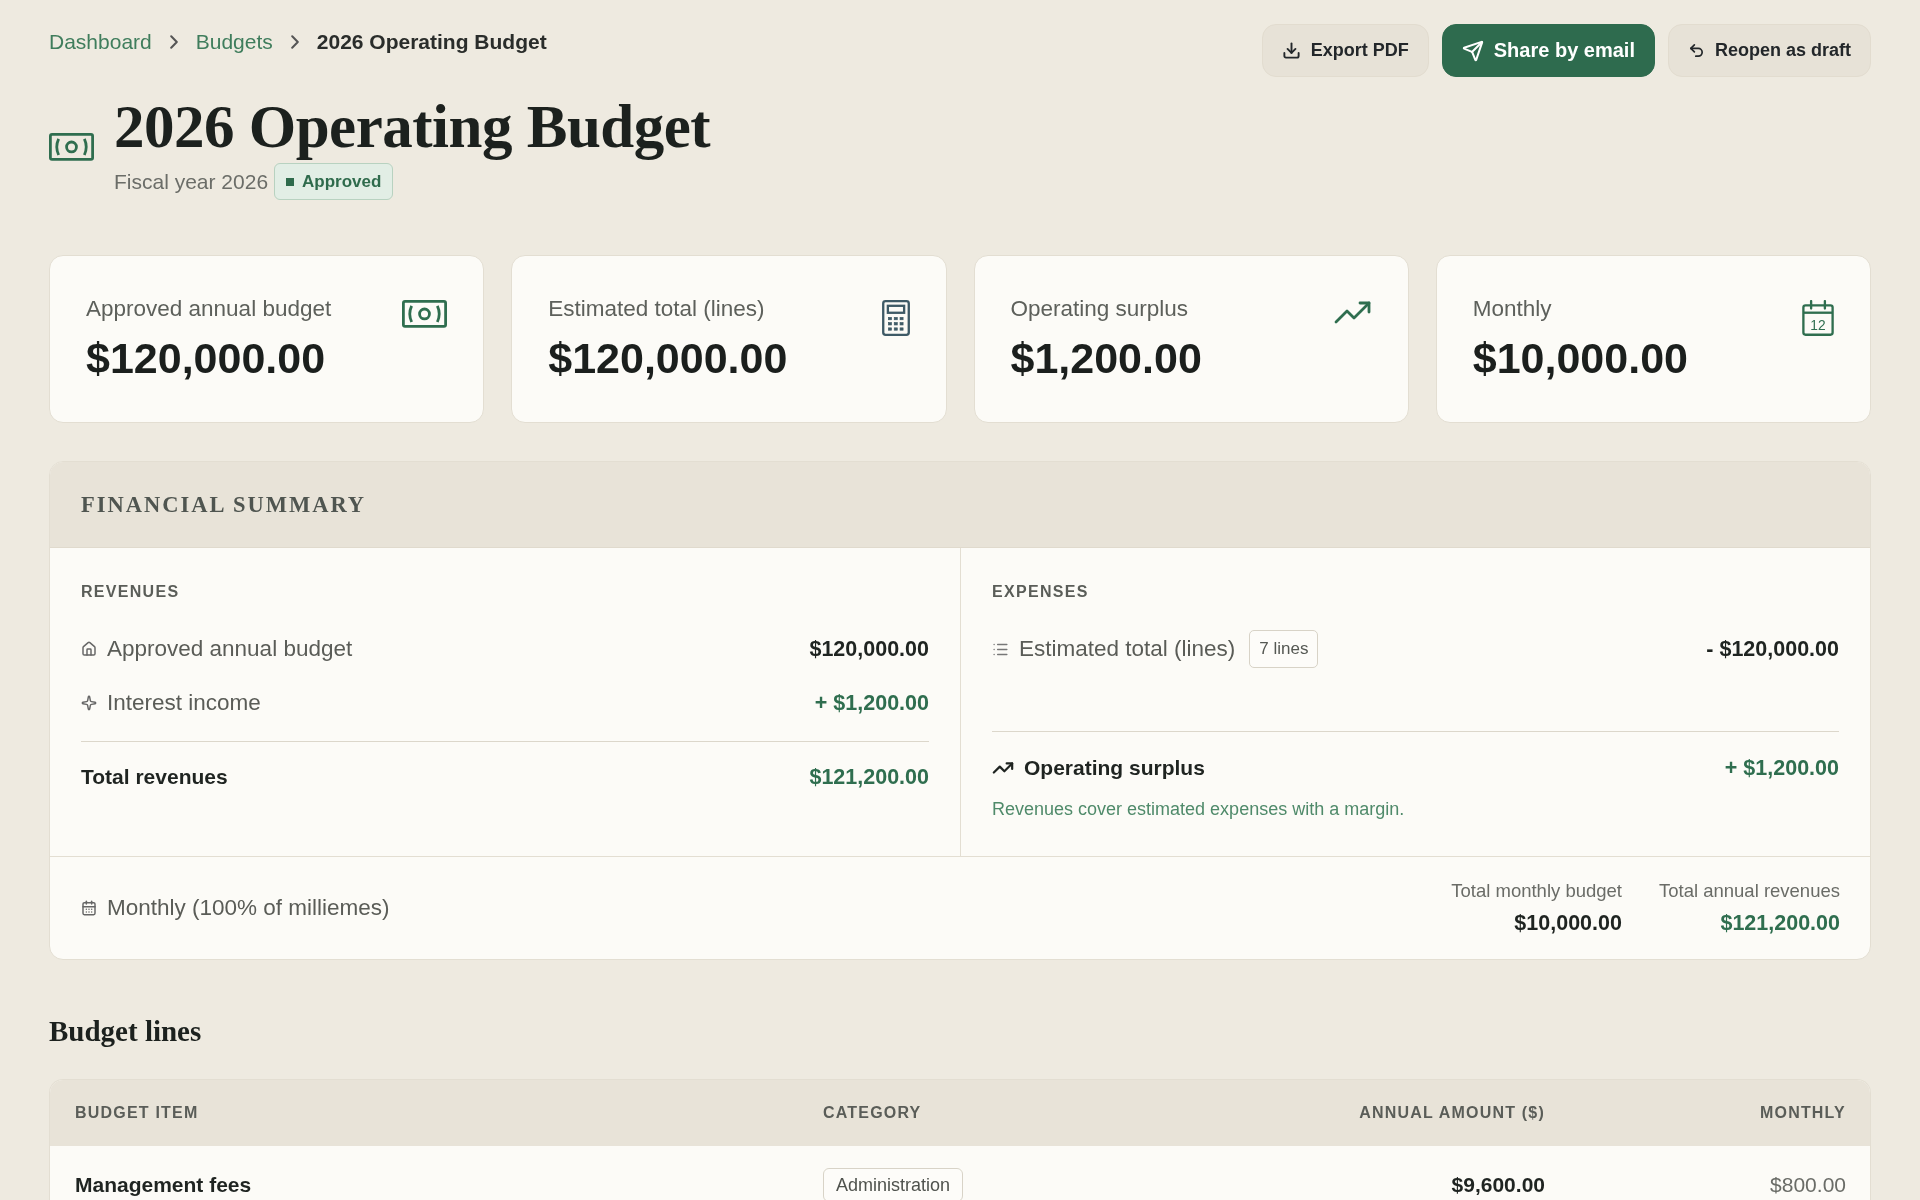 The image size is (1920, 1200). I want to click on revenues-heading: REVENUES, so click(131, 592).